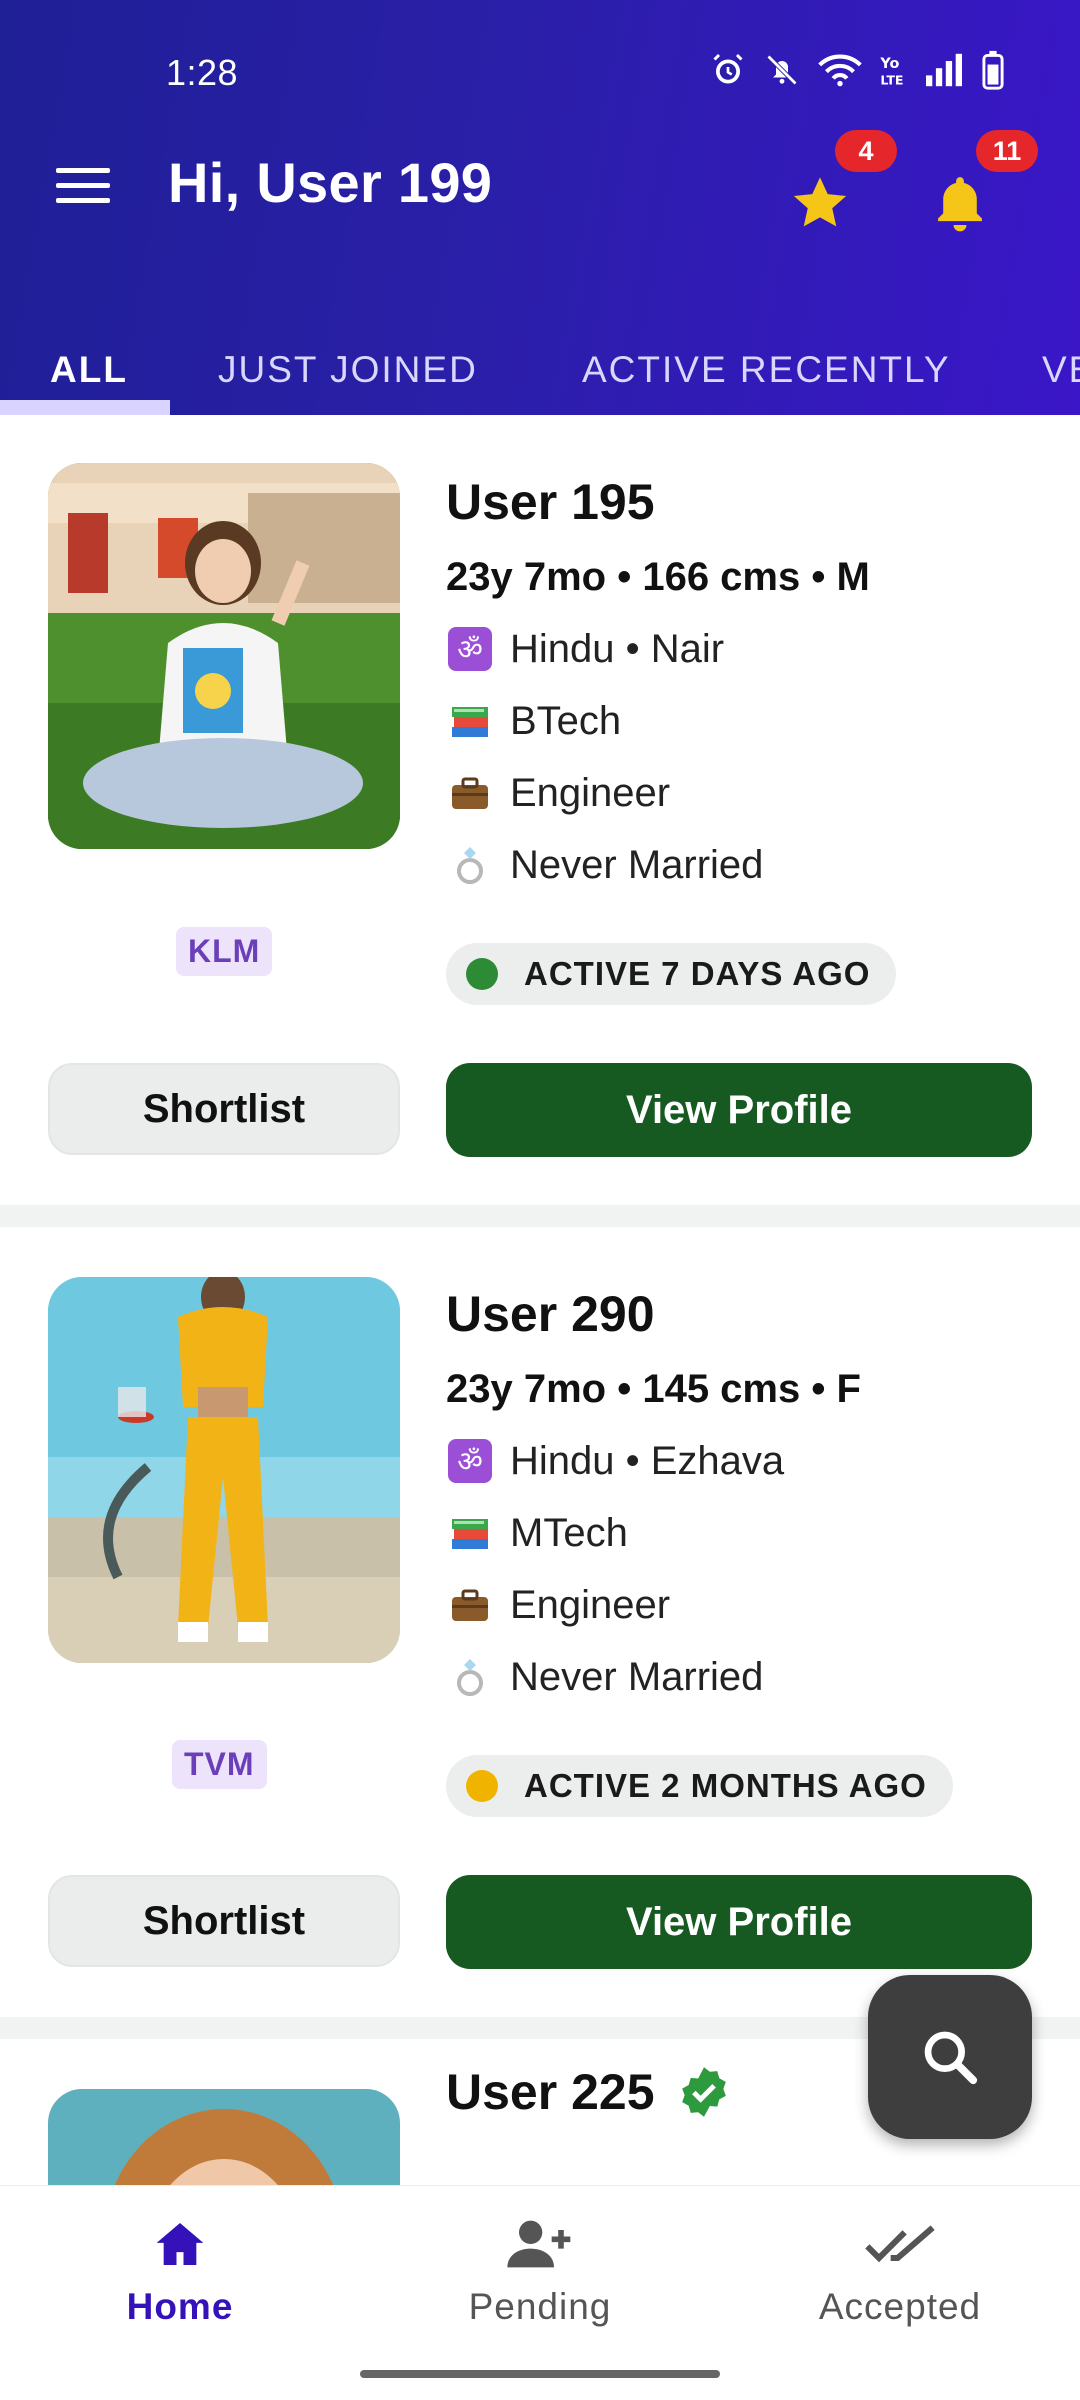  What do you see at coordinates (889, 64) in the screenshot?
I see `svg-text: Yo` at bounding box center [889, 64].